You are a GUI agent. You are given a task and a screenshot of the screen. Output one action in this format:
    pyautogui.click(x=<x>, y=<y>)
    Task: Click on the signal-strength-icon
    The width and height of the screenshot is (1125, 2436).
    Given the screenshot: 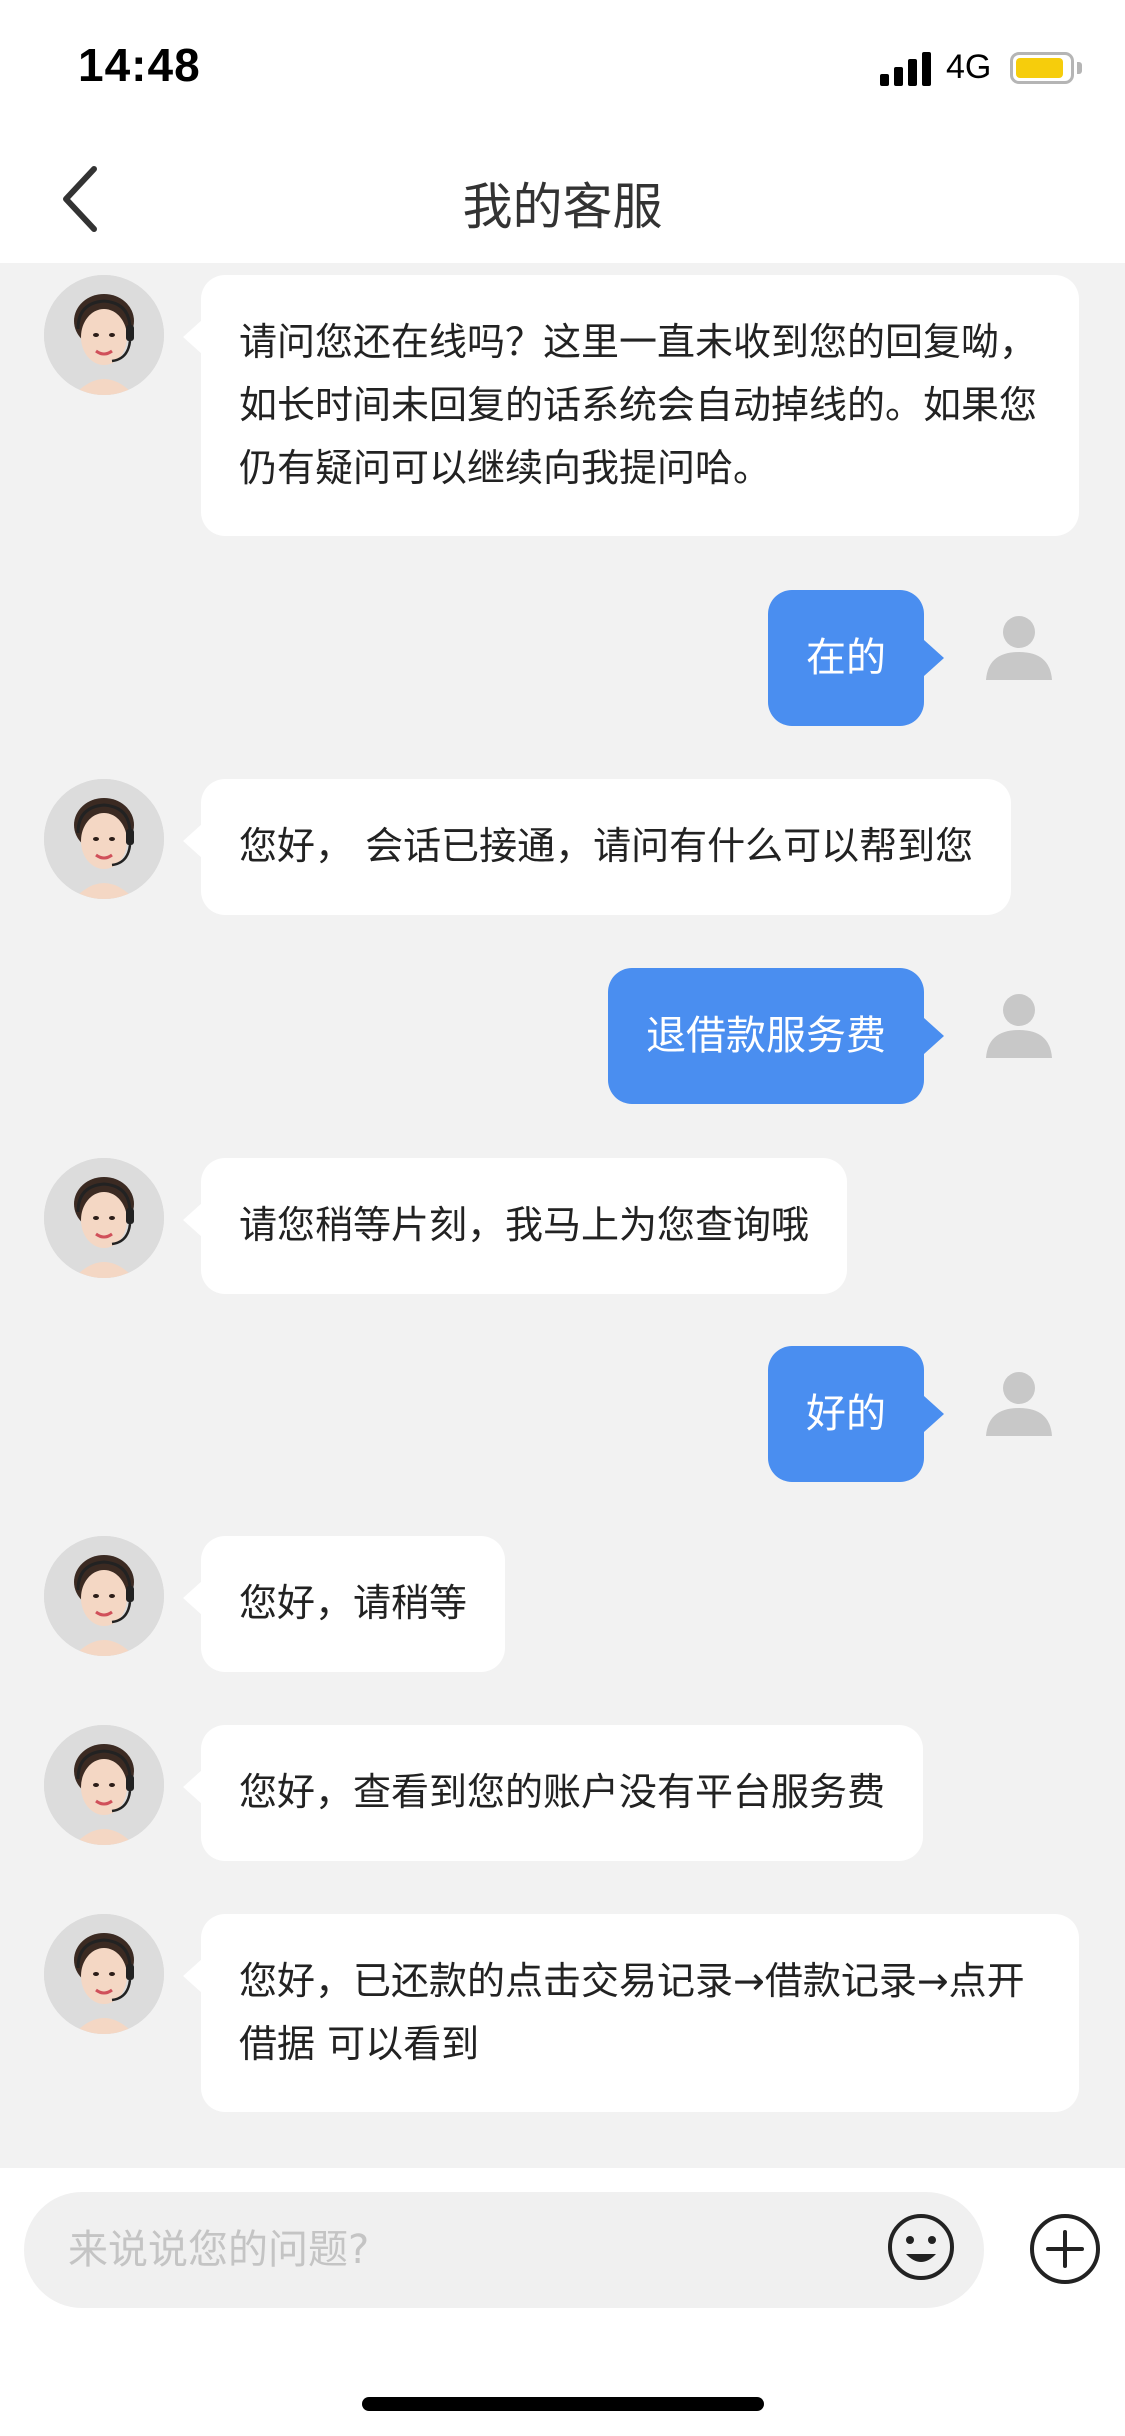 What is the action you would take?
    pyautogui.click(x=908, y=68)
    